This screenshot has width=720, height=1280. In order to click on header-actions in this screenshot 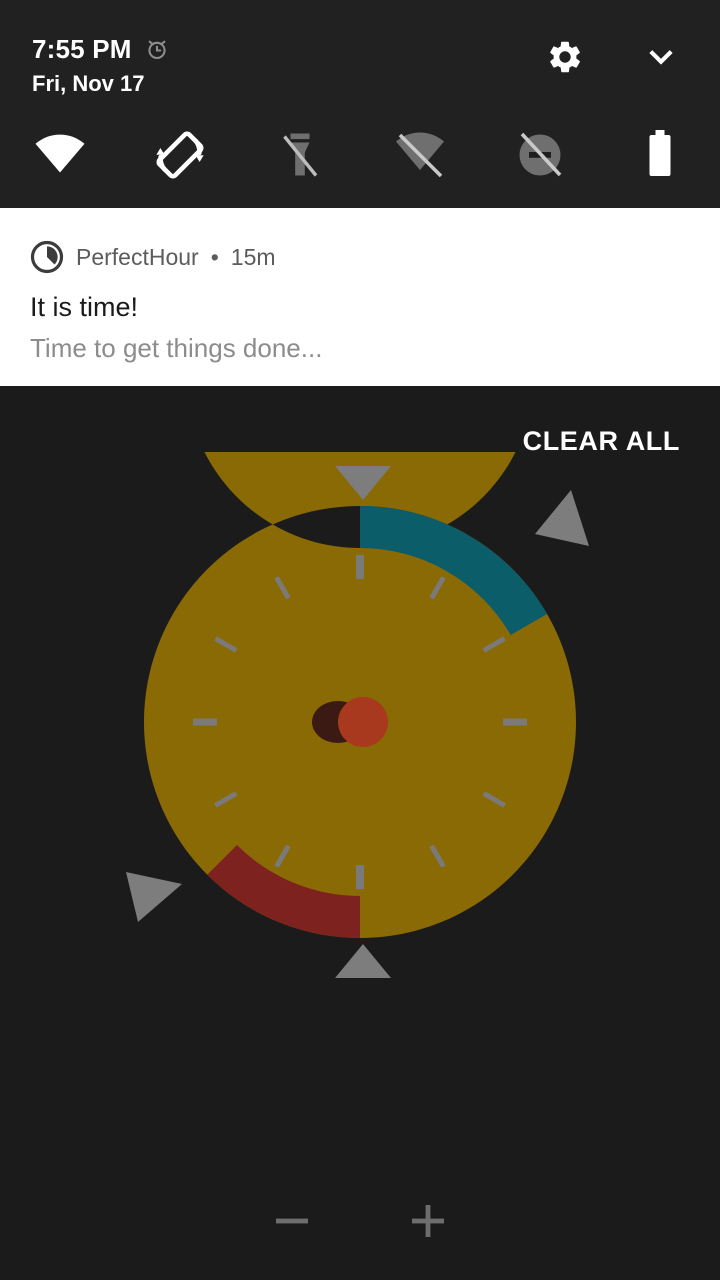, I will do `click(613, 57)`.